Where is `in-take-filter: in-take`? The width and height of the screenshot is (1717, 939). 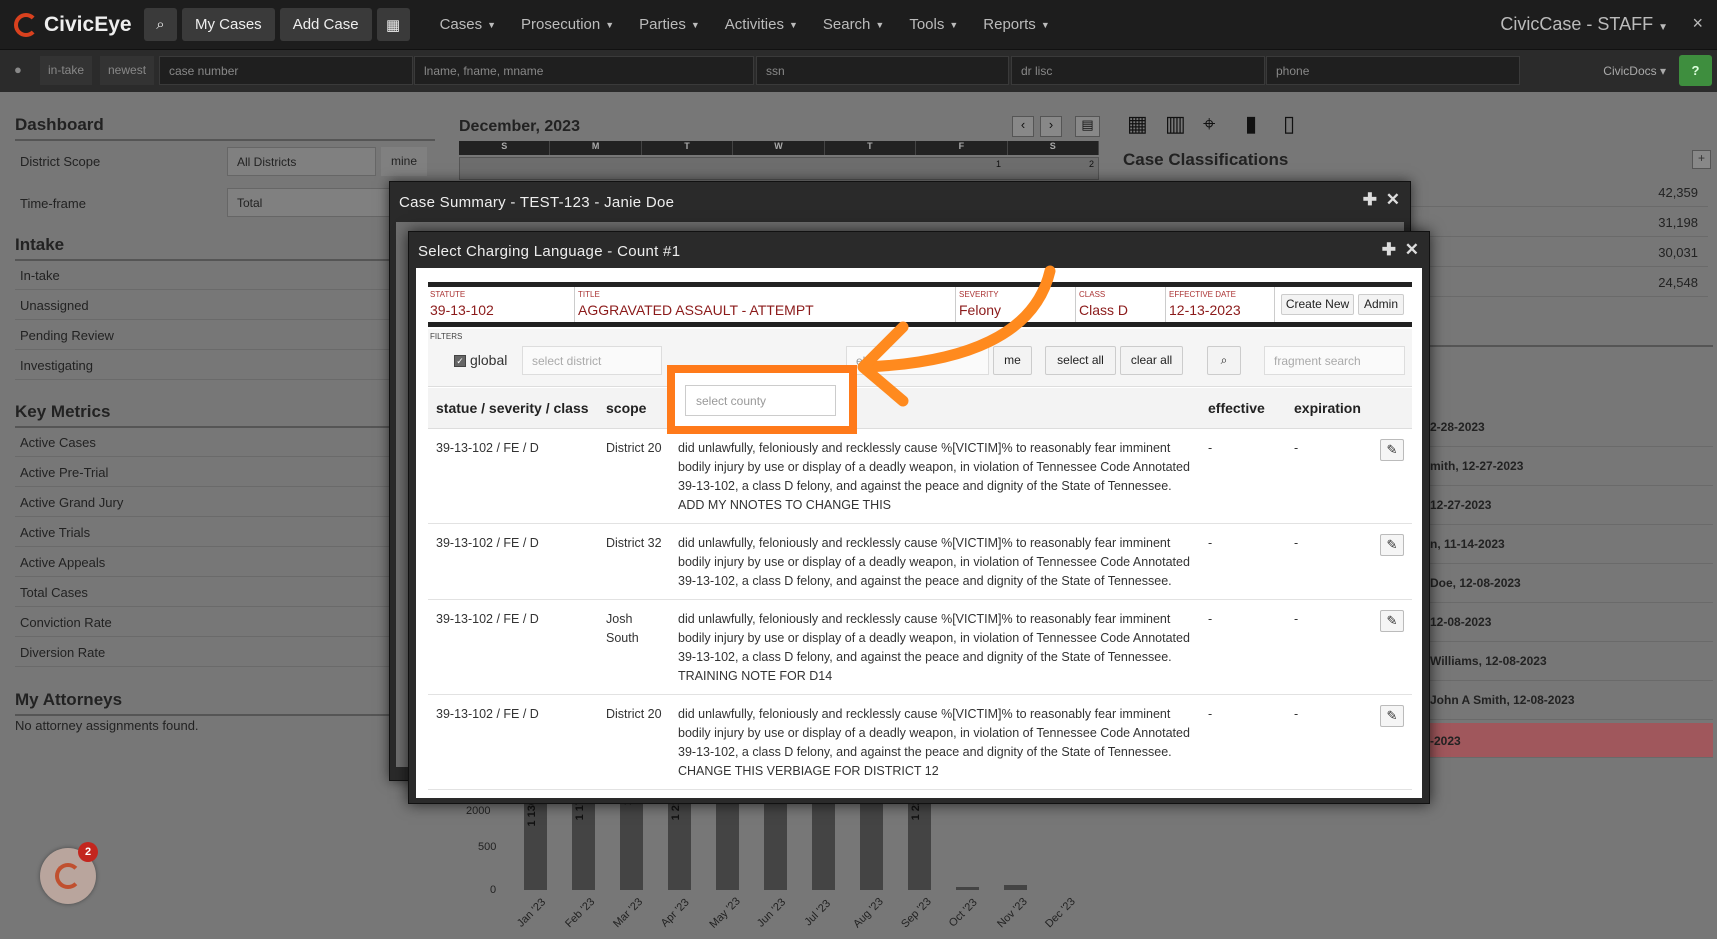 in-take-filter: in-take is located at coordinates (66, 70).